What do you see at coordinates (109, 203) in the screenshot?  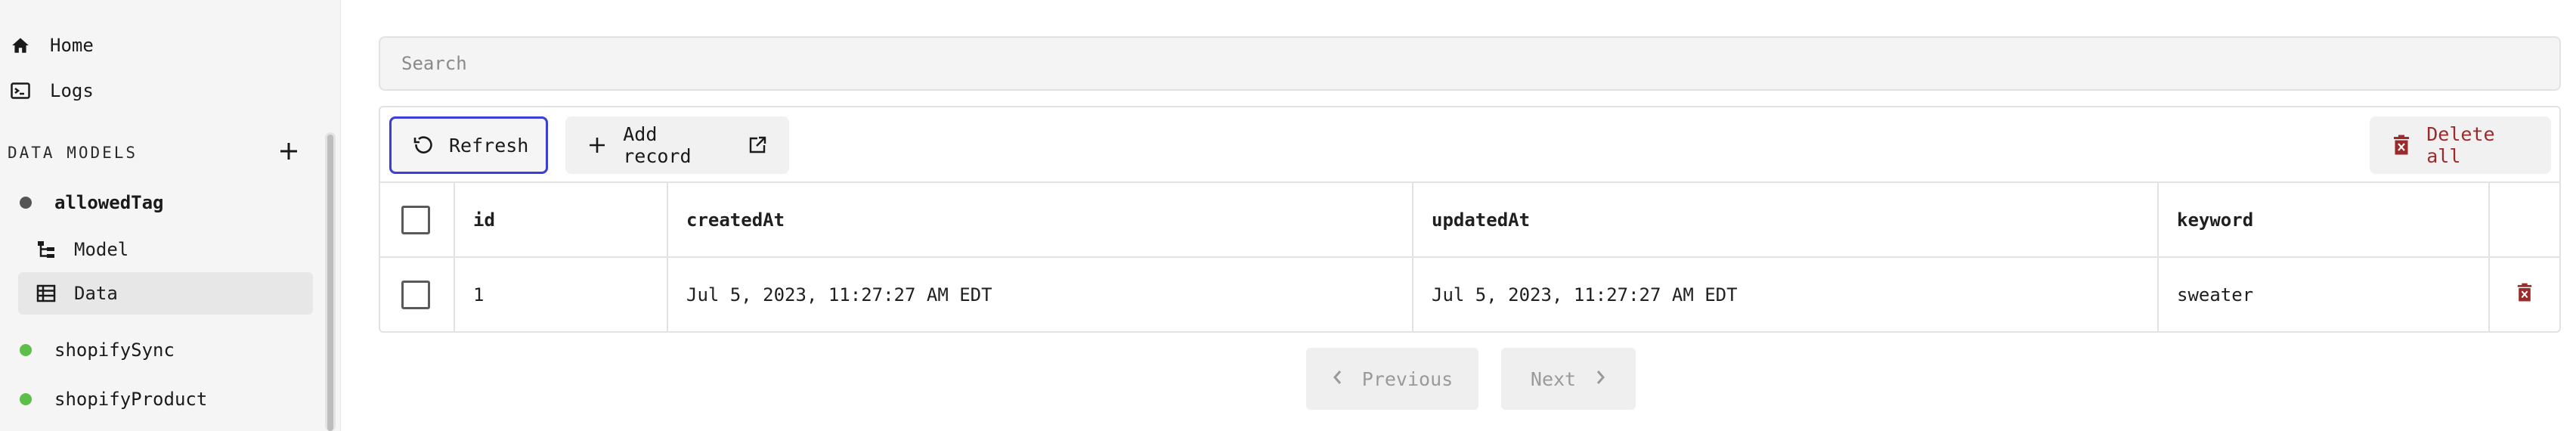 I see `model-name: allowedTag` at bounding box center [109, 203].